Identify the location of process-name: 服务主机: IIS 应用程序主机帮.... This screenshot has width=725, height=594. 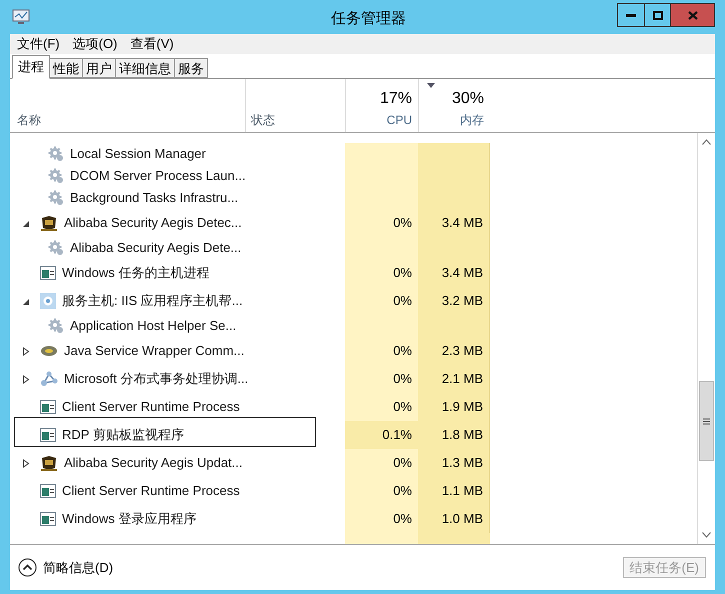
(152, 301).